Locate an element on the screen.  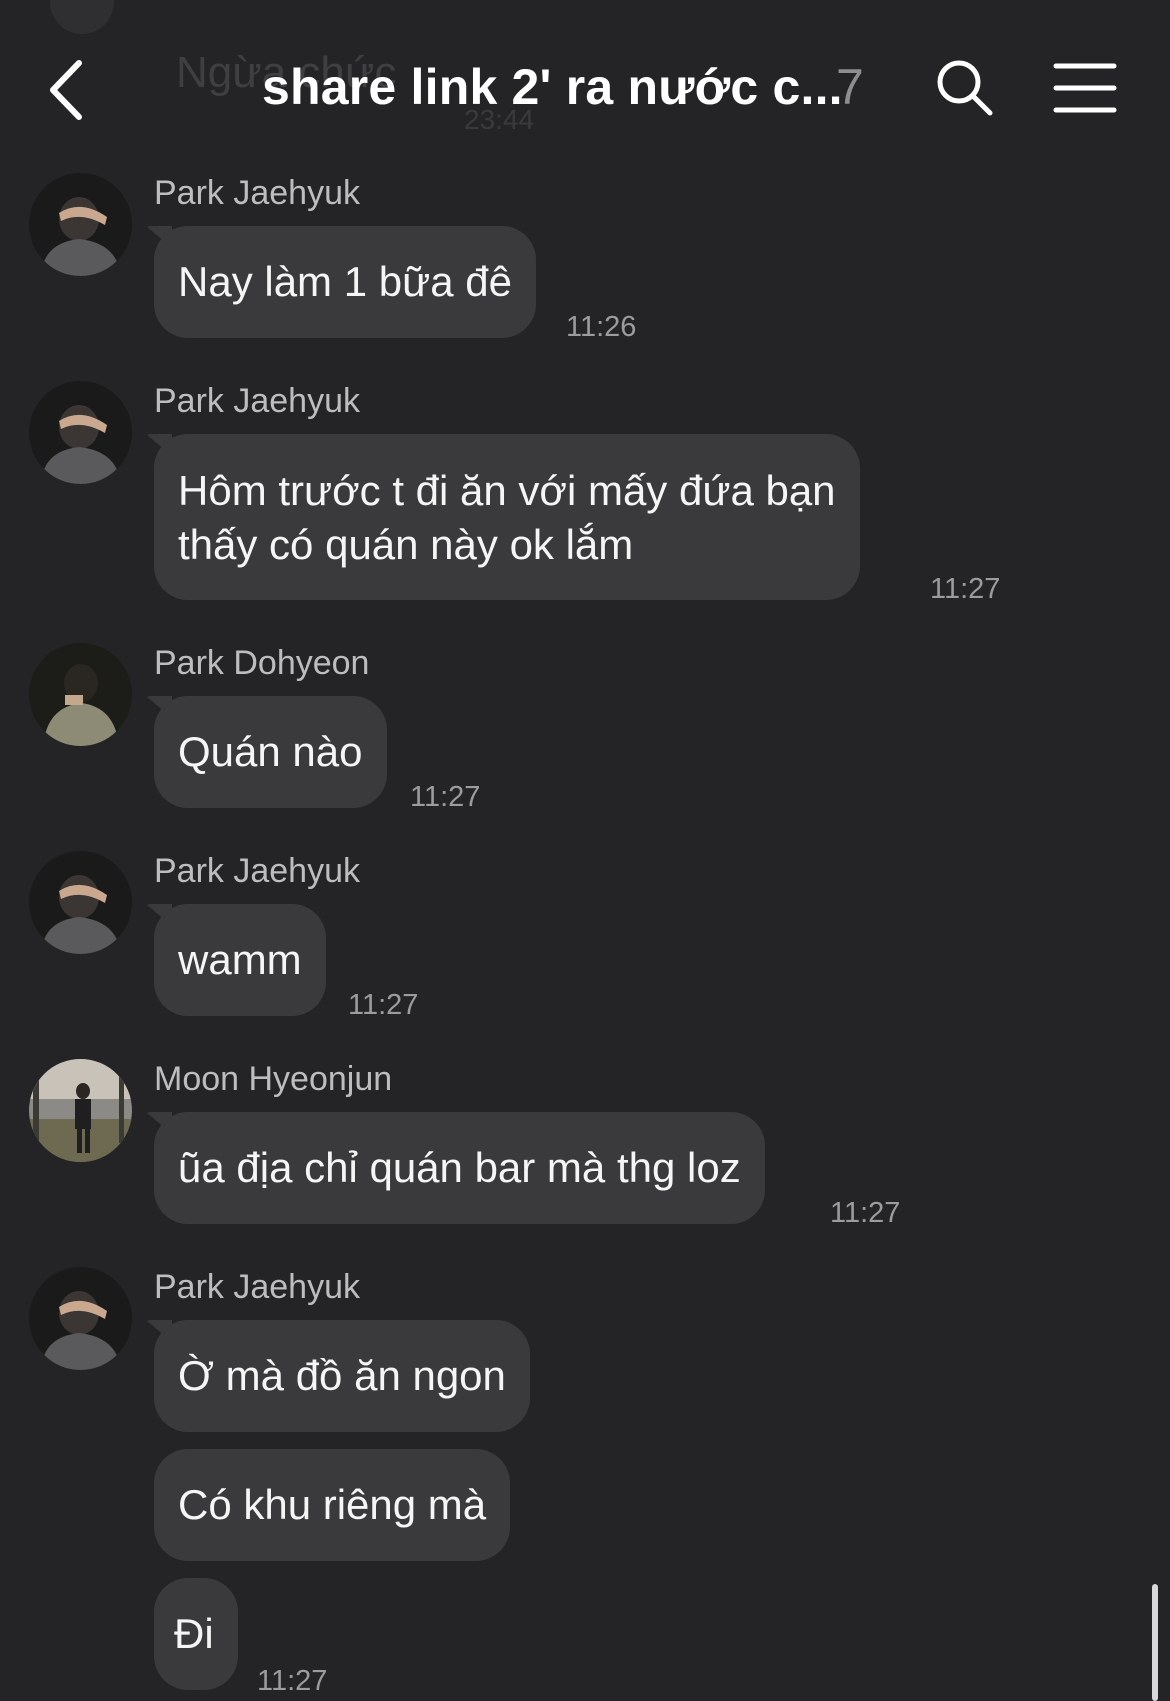
message-text: ũa địa chỉ quán bar mà thg loz is located at coordinates (459, 1167).